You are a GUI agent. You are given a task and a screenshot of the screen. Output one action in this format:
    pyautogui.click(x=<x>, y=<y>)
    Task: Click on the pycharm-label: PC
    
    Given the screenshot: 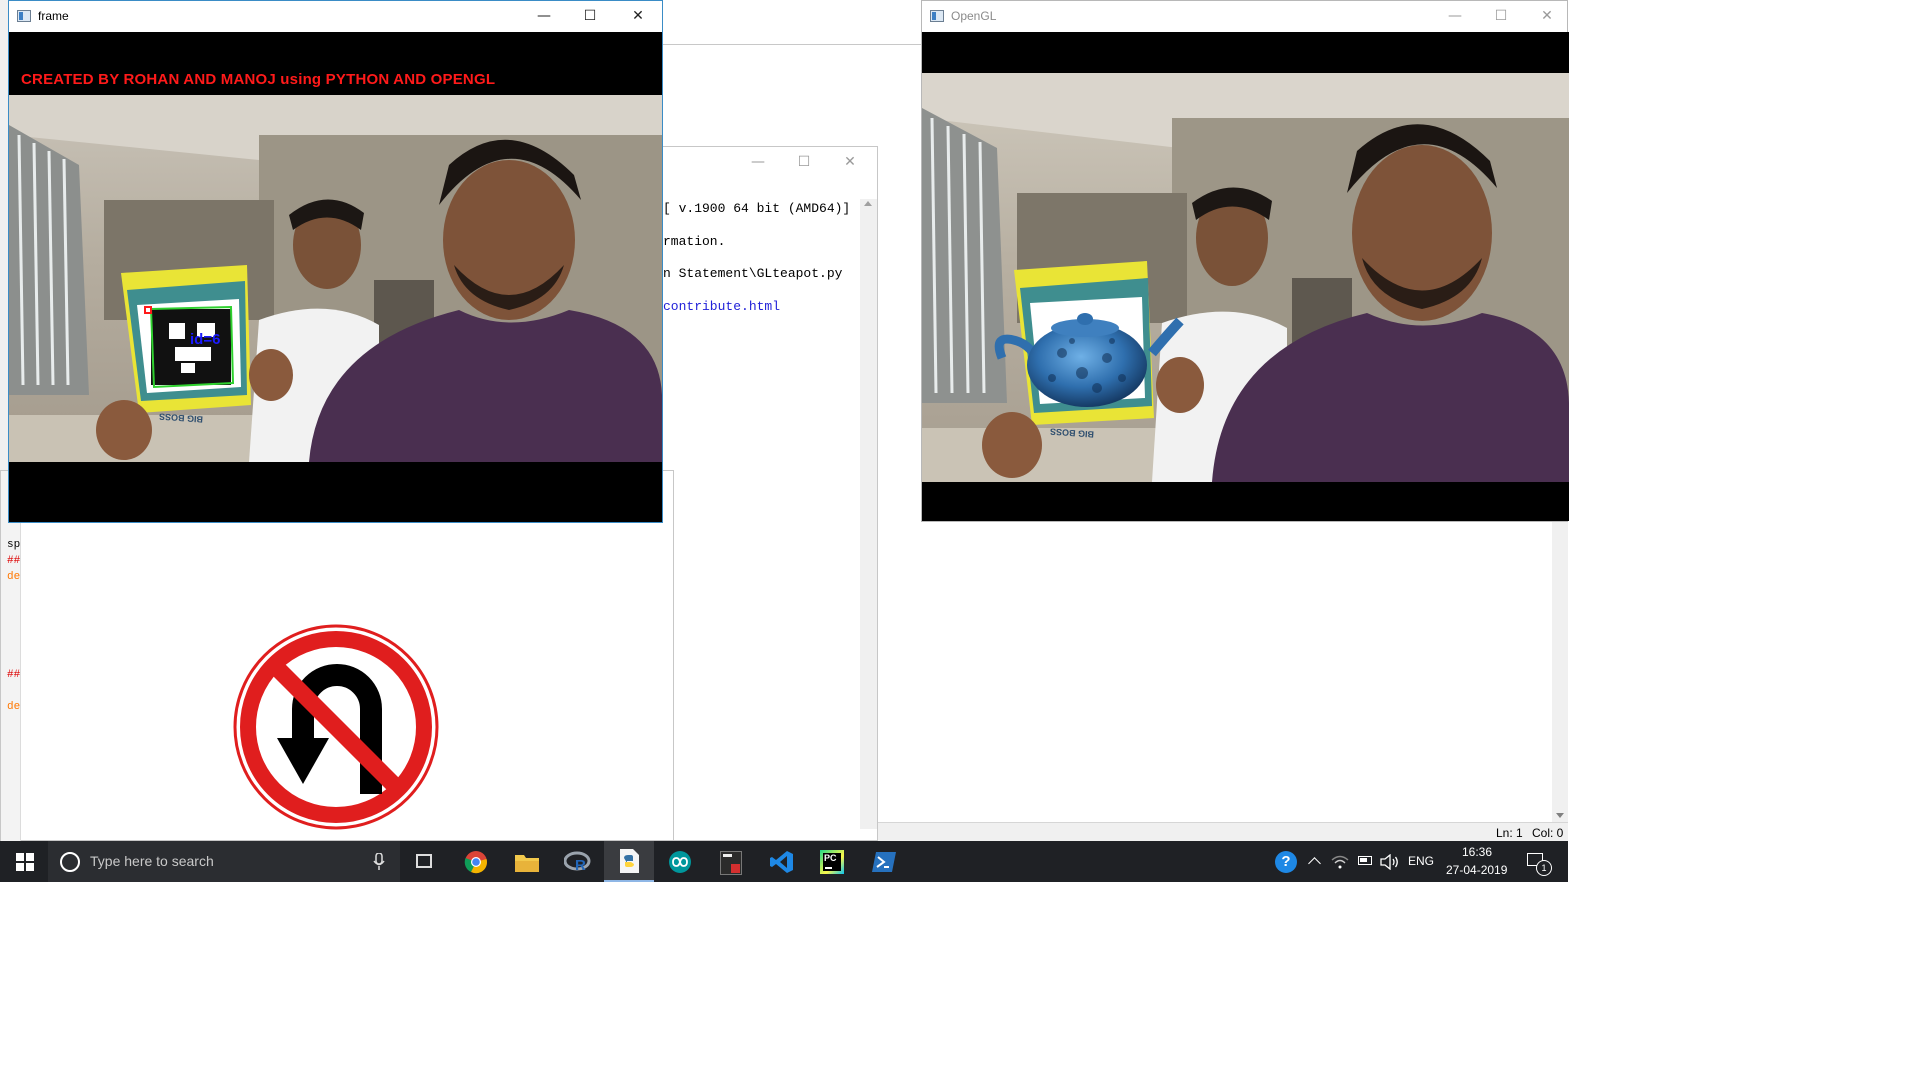 What is the action you would take?
    pyautogui.click(x=830, y=858)
    